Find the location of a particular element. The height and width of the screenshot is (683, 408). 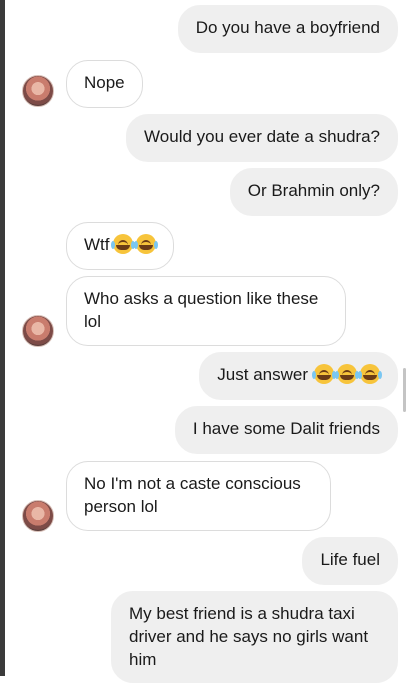

message-text: Do you have a boyfriend is located at coordinates (287, 27).